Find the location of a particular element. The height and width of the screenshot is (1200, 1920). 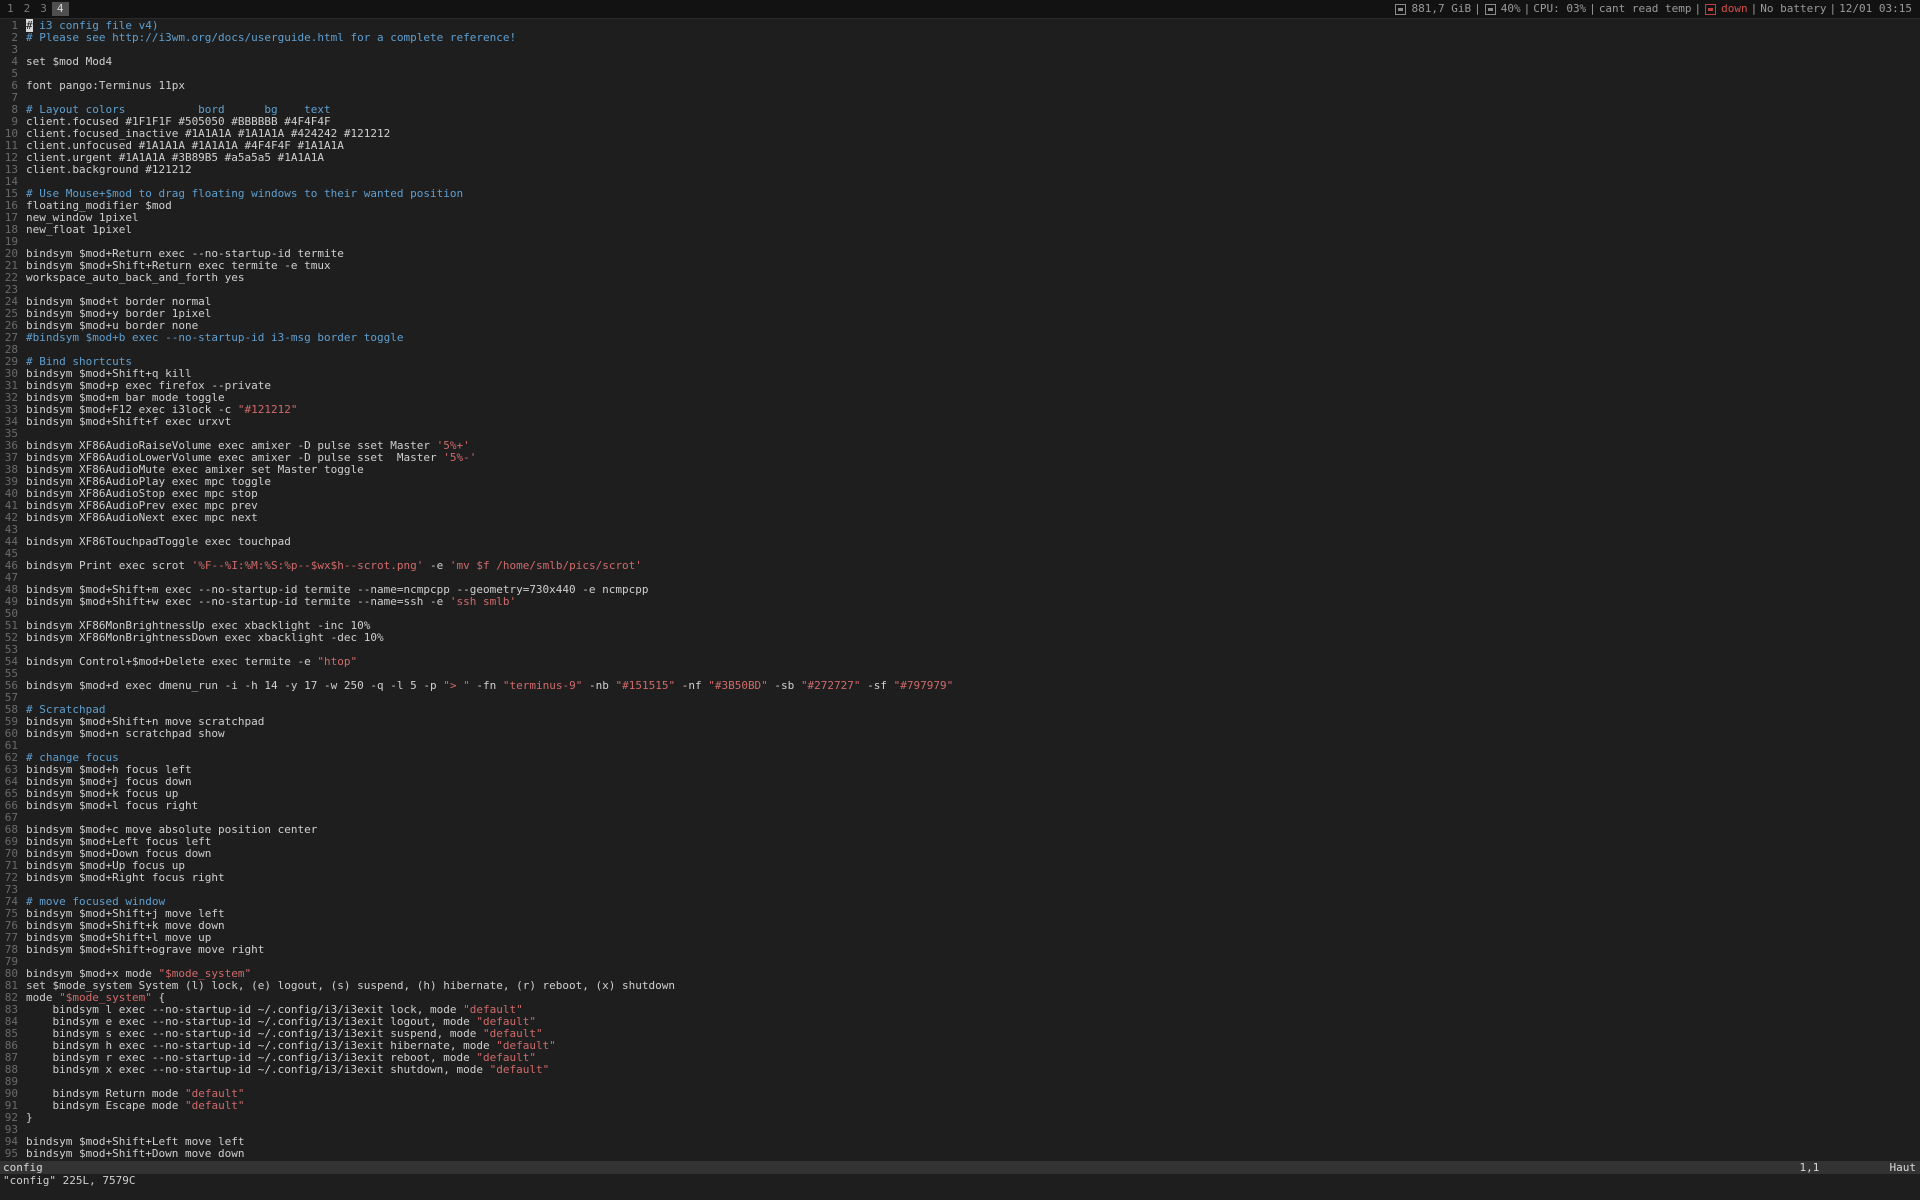

line-text: bindsym $mod+Shift+ograve move right is located at coordinates (145, 949).